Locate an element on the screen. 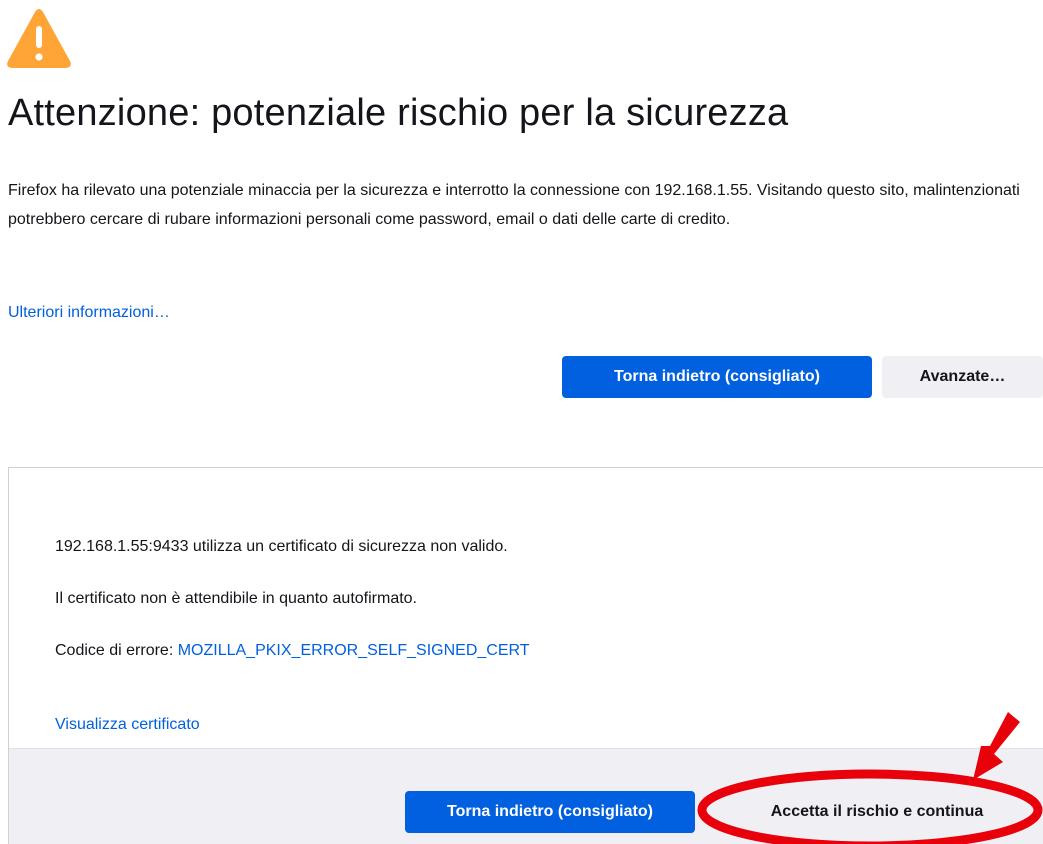 The height and width of the screenshot is (844, 1043). view-certificate-line: Visualizza certificato is located at coordinates (127, 725).